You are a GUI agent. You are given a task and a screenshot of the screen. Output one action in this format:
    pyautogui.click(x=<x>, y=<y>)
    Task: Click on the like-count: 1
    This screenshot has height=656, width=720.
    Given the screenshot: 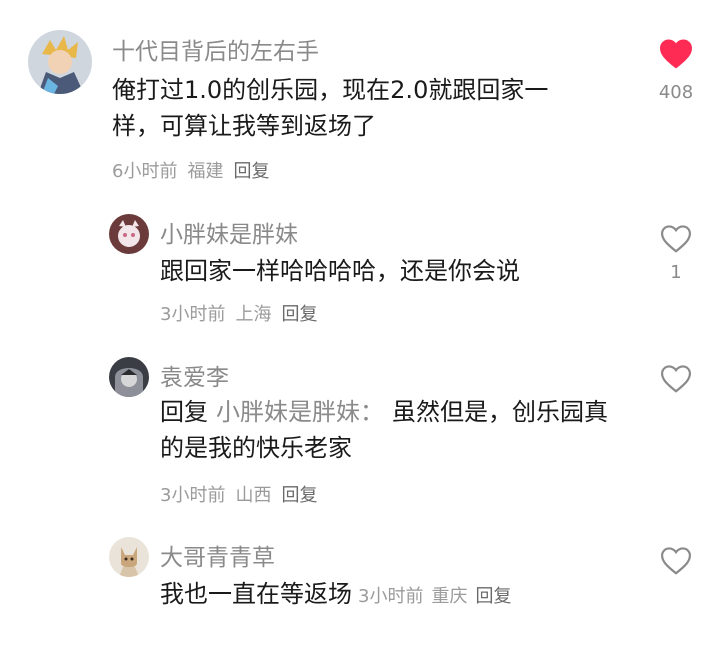 What is the action you would take?
    pyautogui.click(x=676, y=272)
    